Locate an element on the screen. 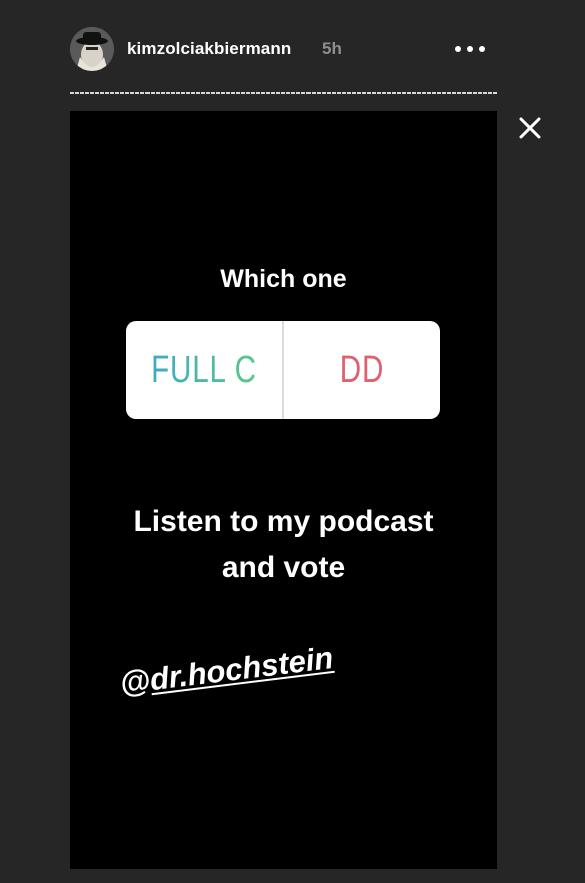 The height and width of the screenshot is (883, 585). username: kimzolciakbiermann is located at coordinates (209, 49).